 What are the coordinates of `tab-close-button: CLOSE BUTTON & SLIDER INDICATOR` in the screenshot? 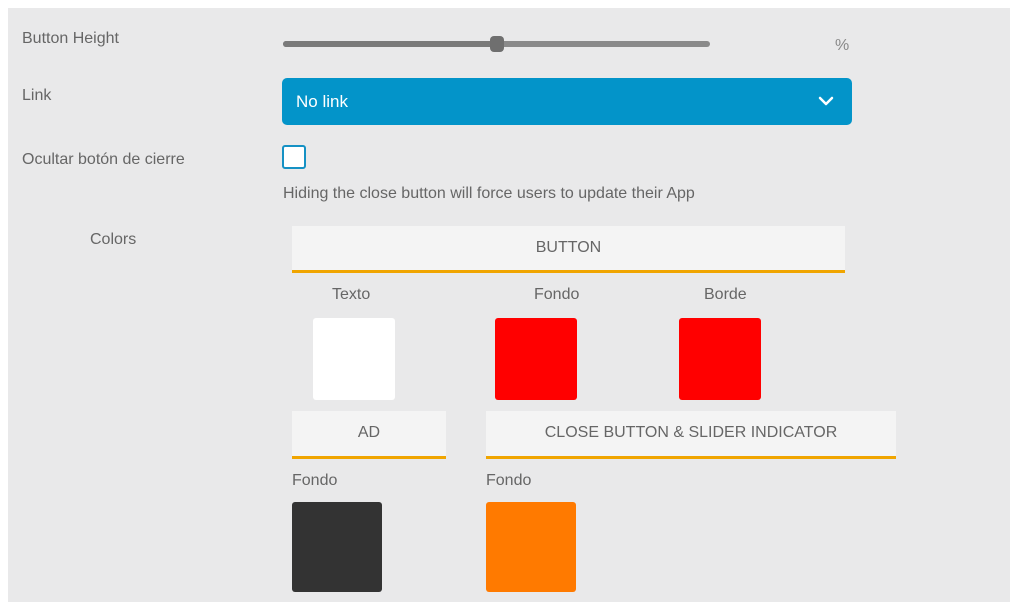 It's located at (691, 435).